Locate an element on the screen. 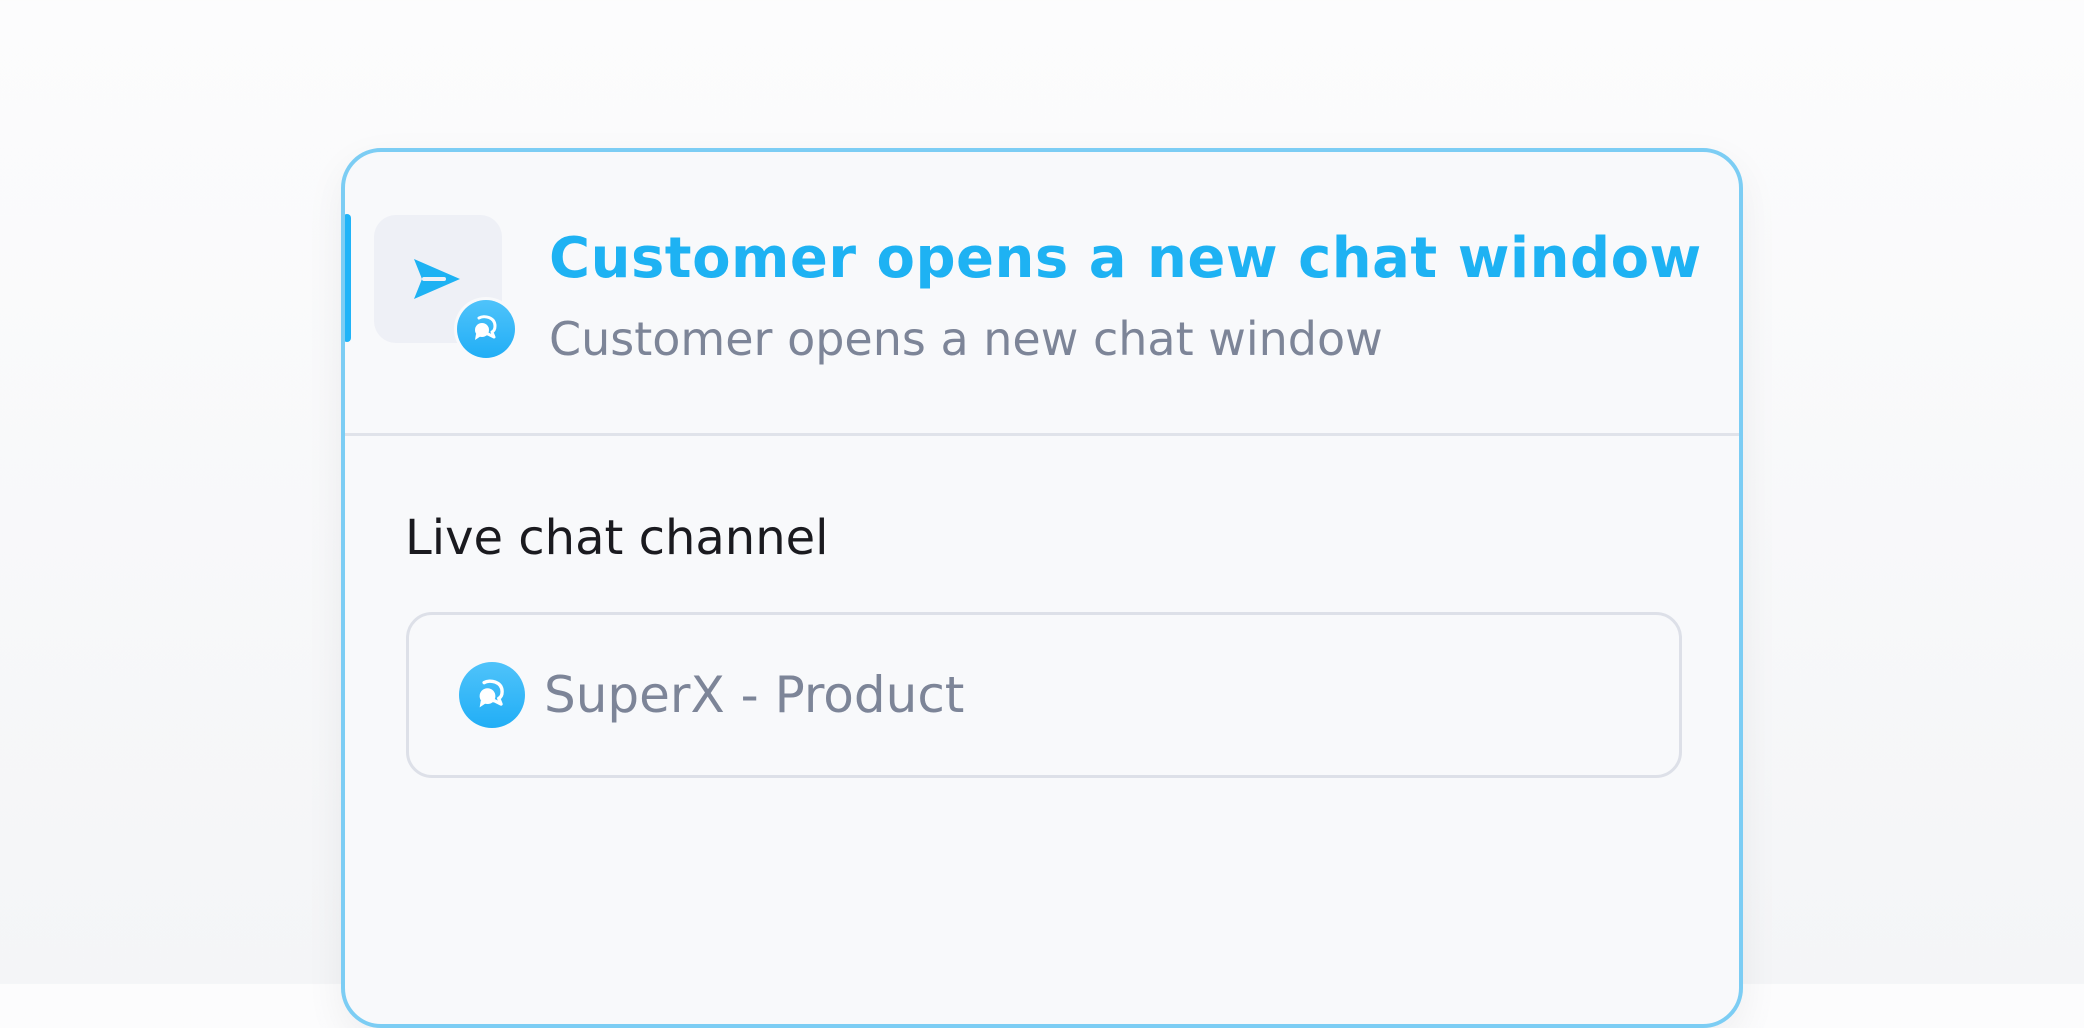  channel-select: SuperX - Product is located at coordinates (1044, 695).